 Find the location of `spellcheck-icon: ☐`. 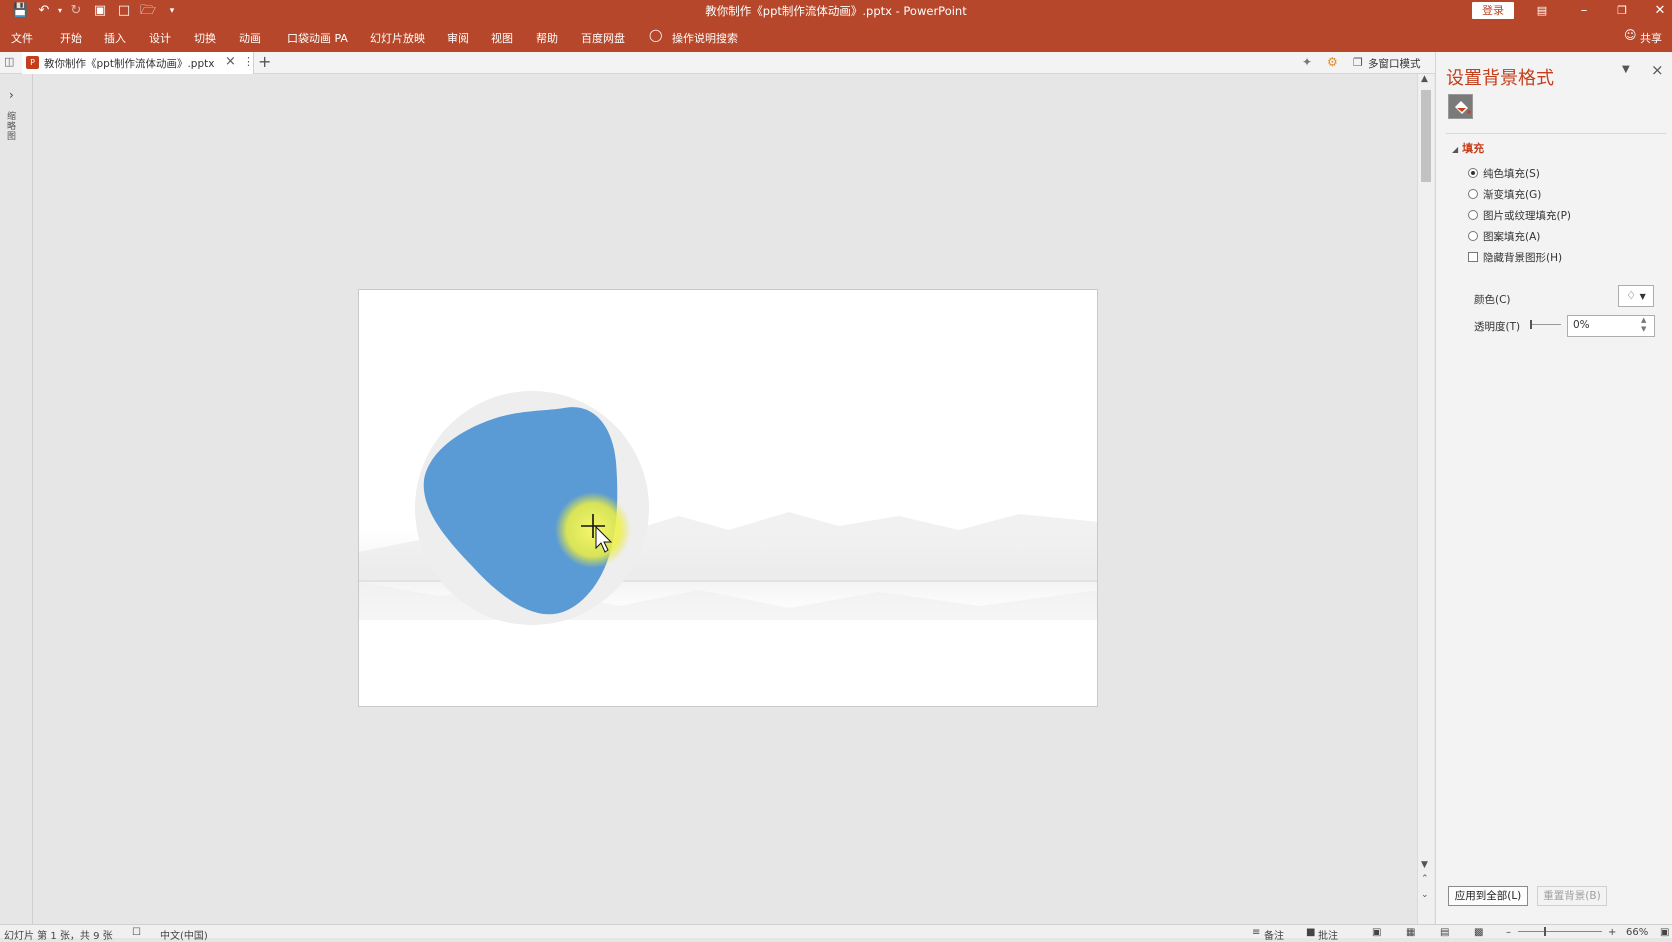

spellcheck-icon: ☐ is located at coordinates (136, 932).